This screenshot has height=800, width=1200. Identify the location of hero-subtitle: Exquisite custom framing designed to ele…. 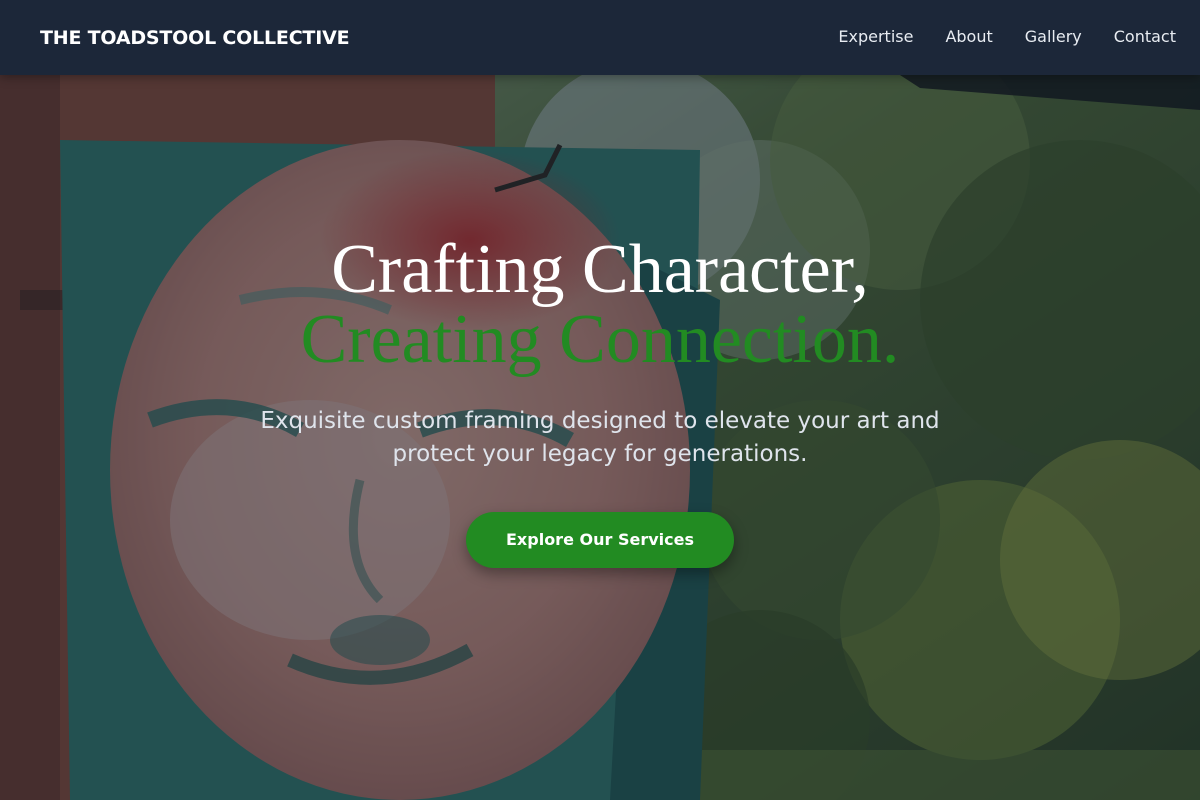
(600, 437).